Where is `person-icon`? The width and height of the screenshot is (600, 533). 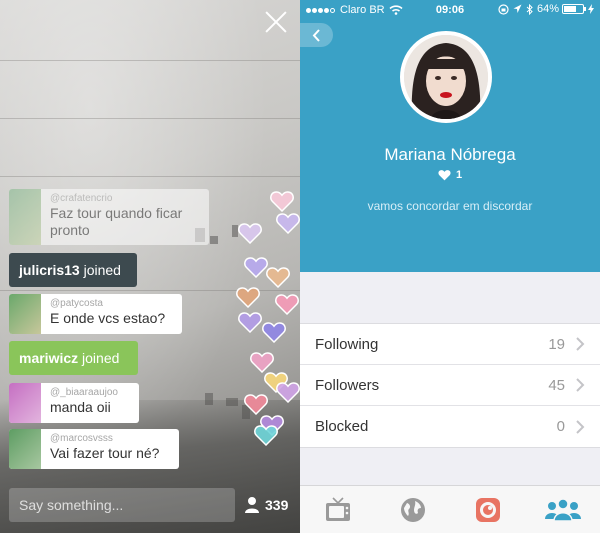 person-icon is located at coordinates (252, 505).